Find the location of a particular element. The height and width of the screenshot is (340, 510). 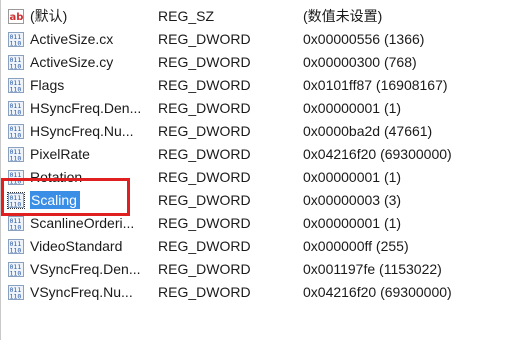

highlight-box is located at coordinates (65, 197).